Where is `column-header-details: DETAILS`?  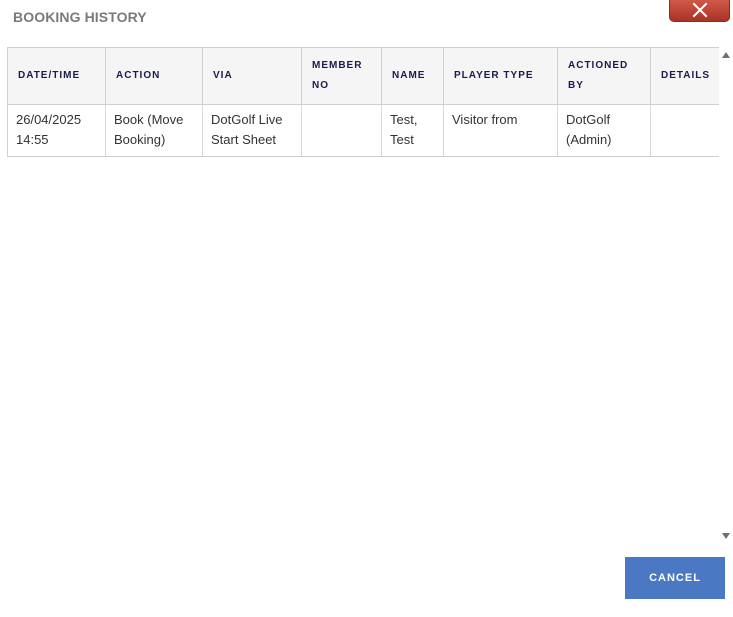
column-header-details: DETAILS is located at coordinates (684, 76).